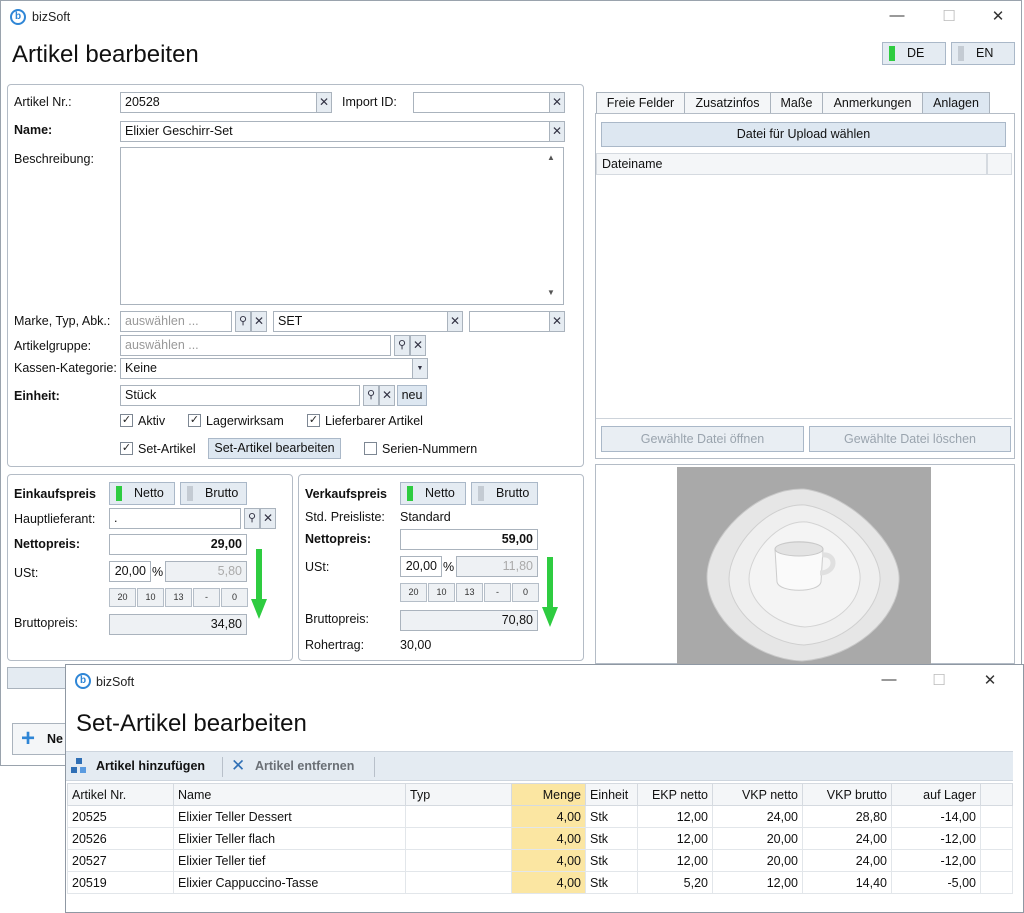 The image size is (1024, 913). Describe the element at coordinates (458, 794) in the screenshot. I see `col-typ: Typ` at that location.